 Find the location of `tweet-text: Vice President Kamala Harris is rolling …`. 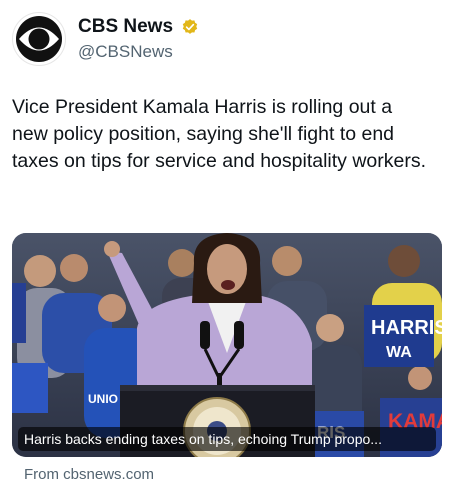

tweet-text: Vice President Kamala Harris is rolling … is located at coordinates (219, 134).